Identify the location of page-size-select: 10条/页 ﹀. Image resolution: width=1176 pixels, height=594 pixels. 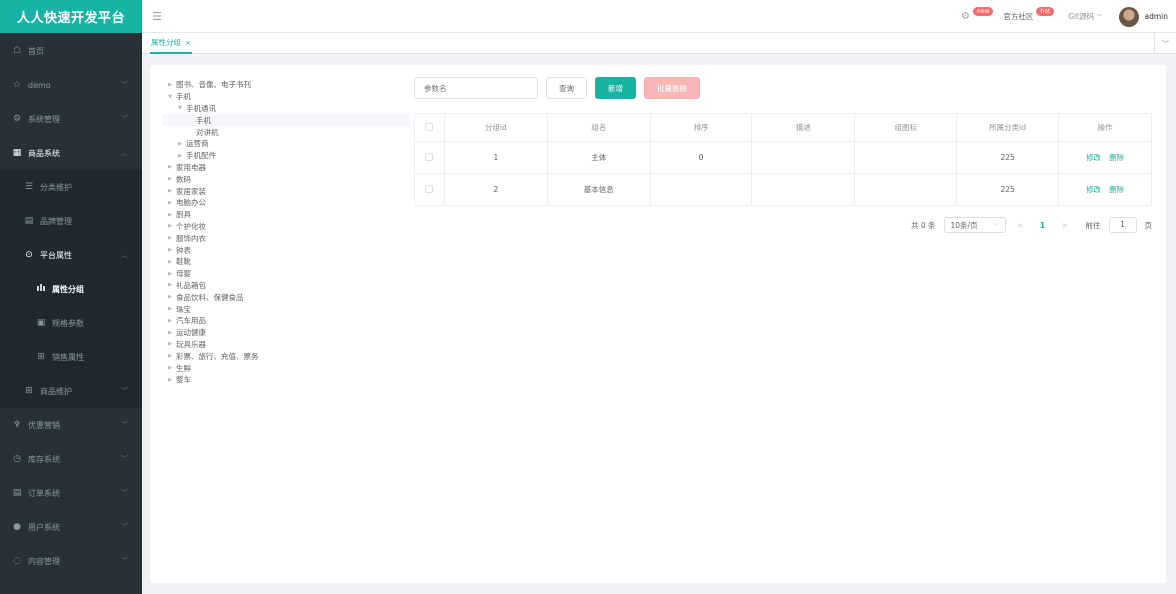
(974, 225).